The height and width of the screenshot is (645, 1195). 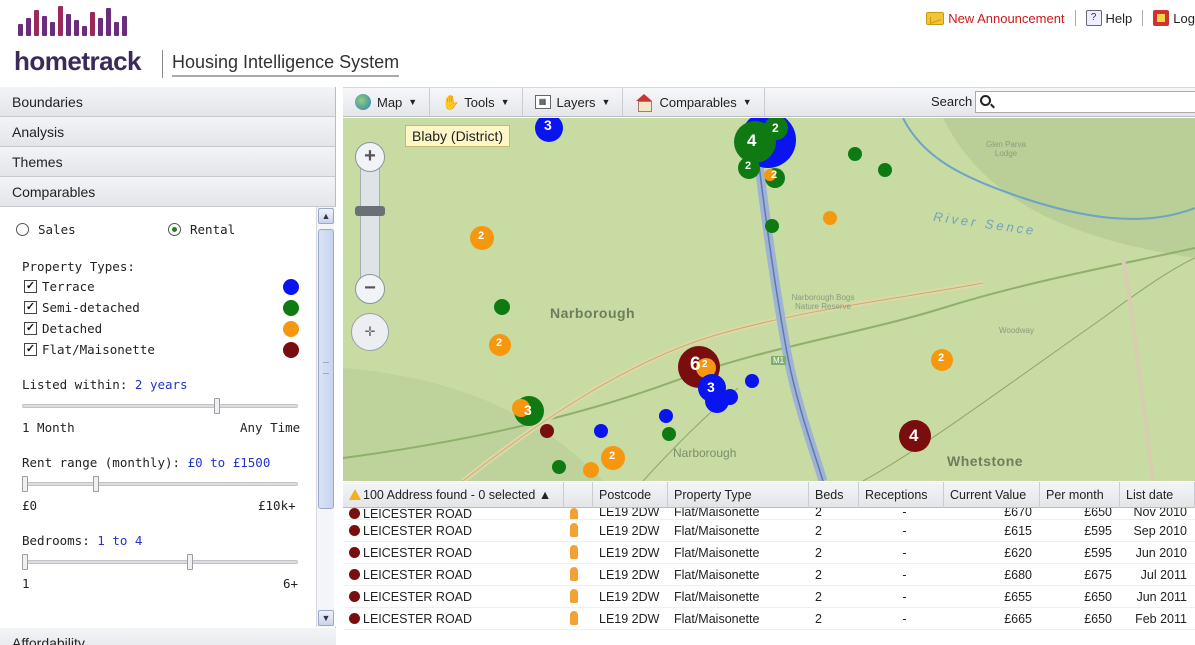 I want to click on listed-min-label: 1 Month, so click(x=48, y=427).